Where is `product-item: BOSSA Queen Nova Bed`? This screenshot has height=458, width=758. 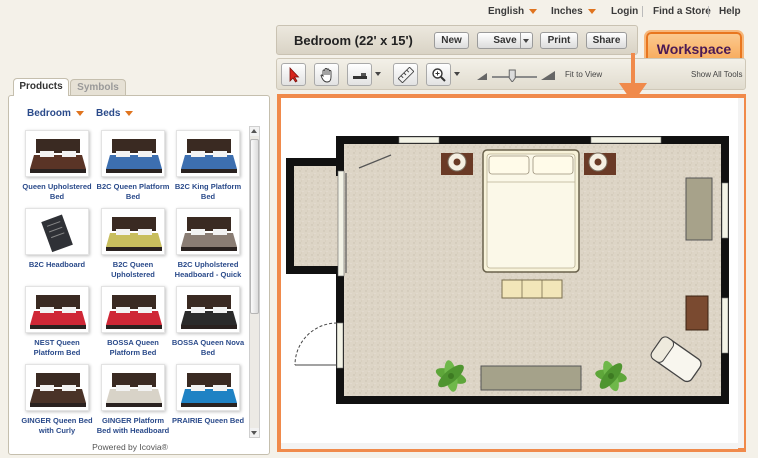
product-item: BOSSA Queen Nova Bed is located at coordinates (208, 322).